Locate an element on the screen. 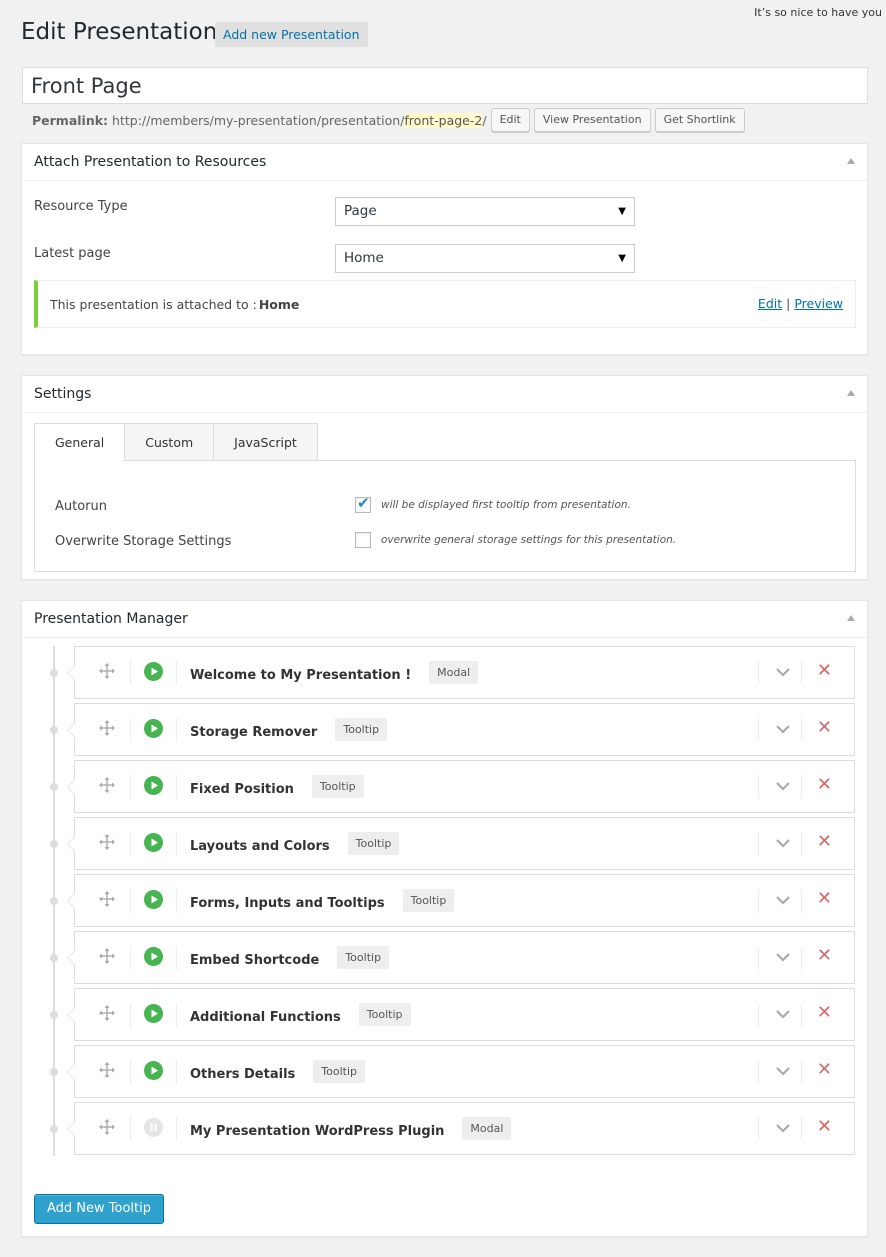  tooltip-row: Embed Shortcode Tooltip ✕ is located at coordinates (461, 957).